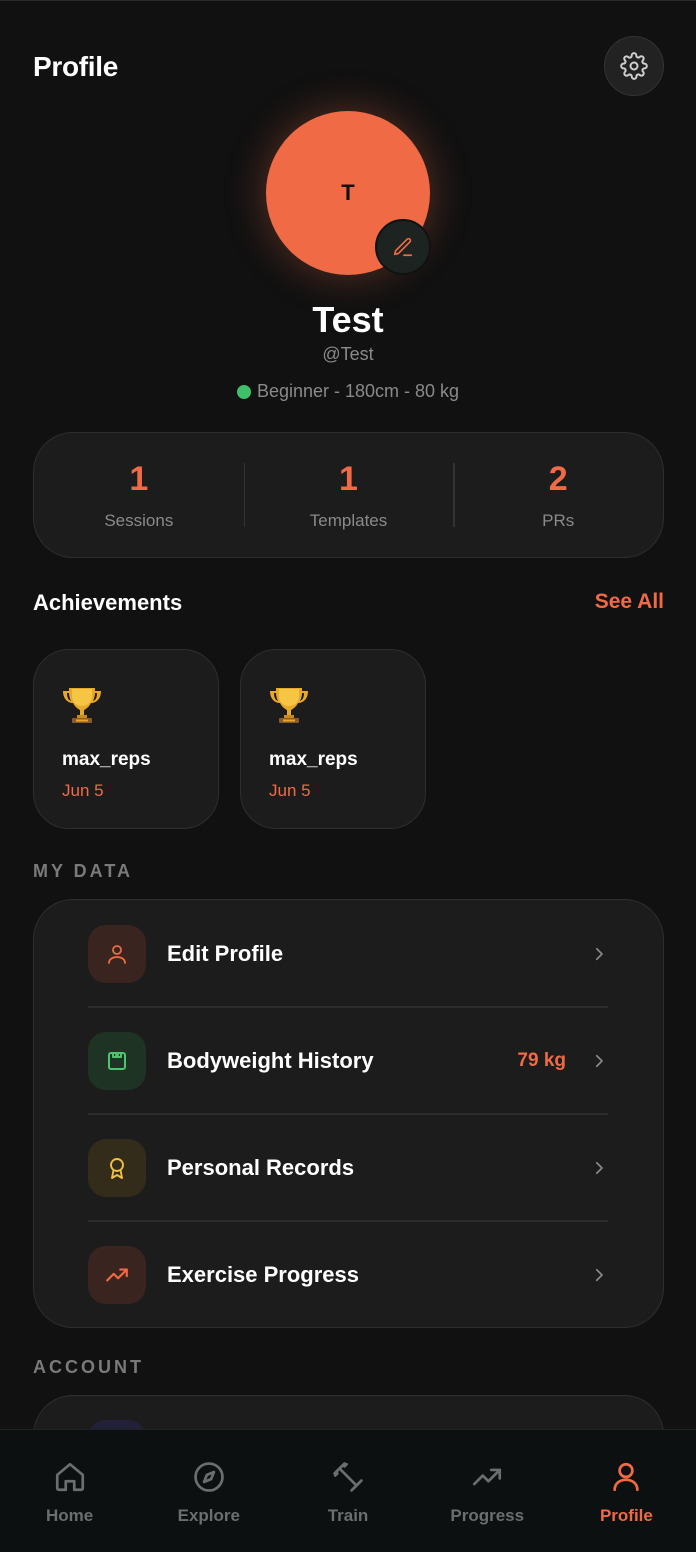  I want to click on stat-sessions: 1 Sessions, so click(139, 495).